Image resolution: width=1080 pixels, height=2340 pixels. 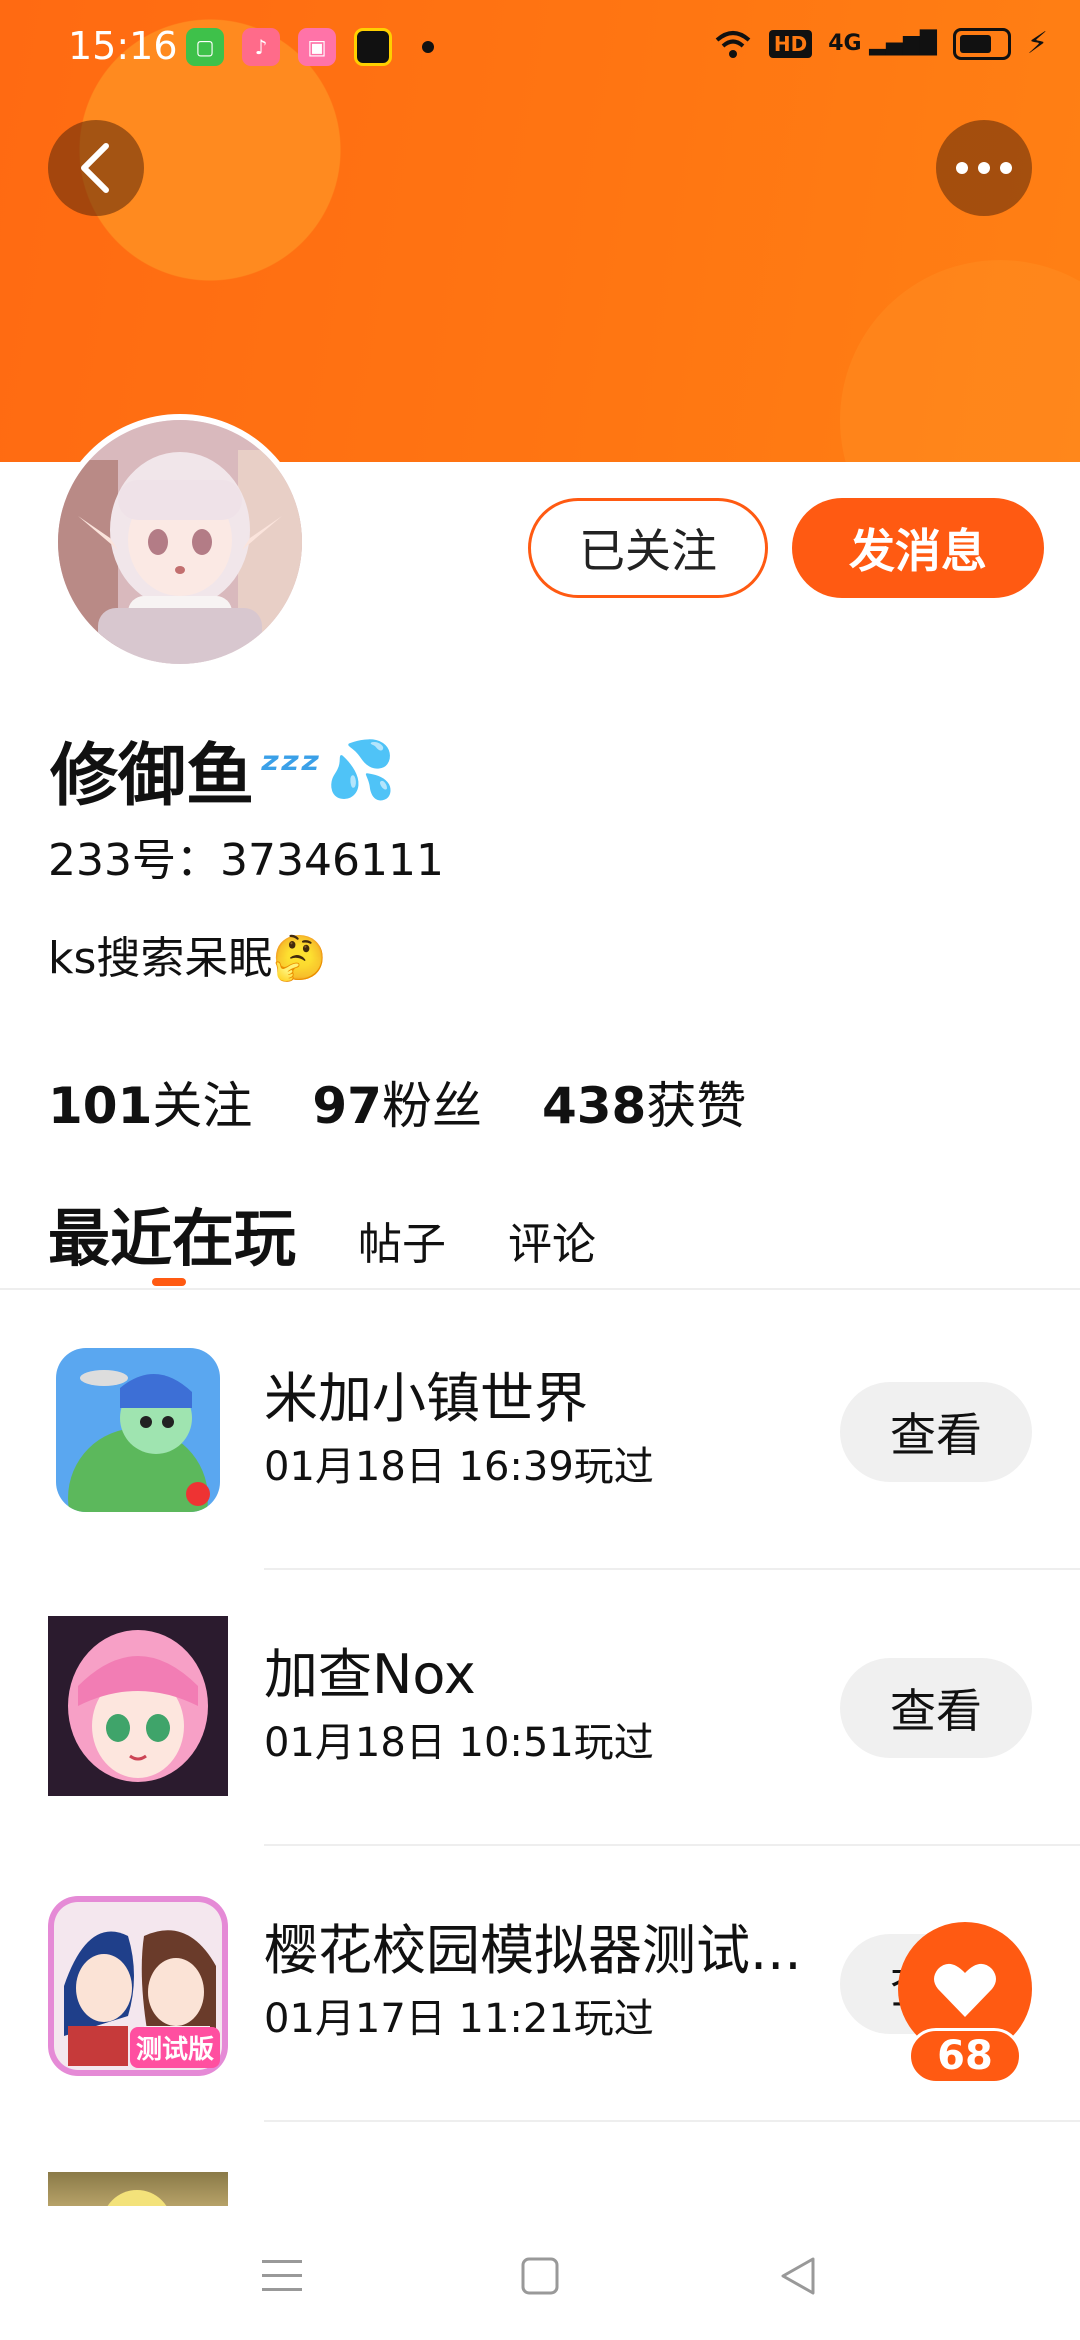 What do you see at coordinates (965, 2056) in the screenshot?
I see `like-count: 68` at bounding box center [965, 2056].